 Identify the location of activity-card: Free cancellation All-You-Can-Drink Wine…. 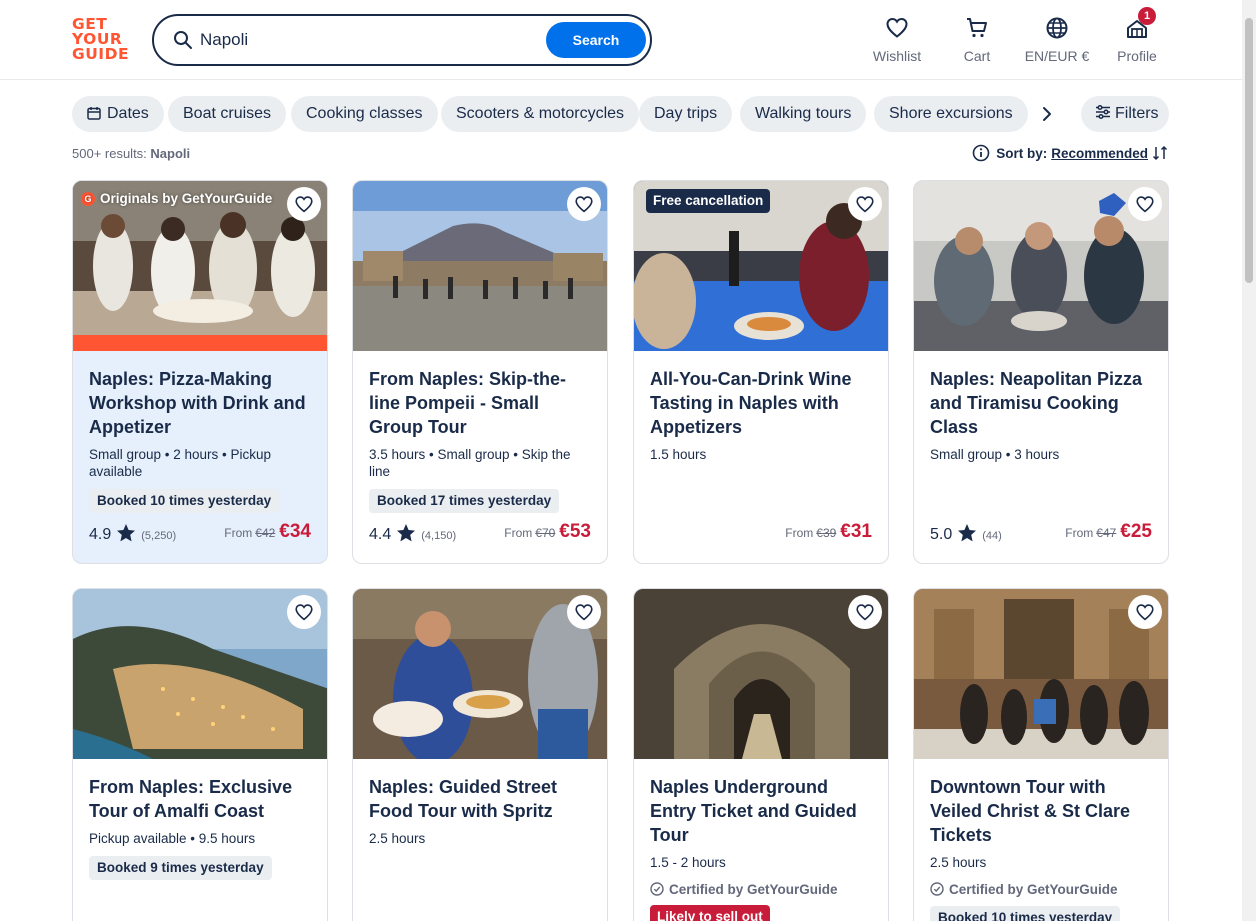
(761, 372).